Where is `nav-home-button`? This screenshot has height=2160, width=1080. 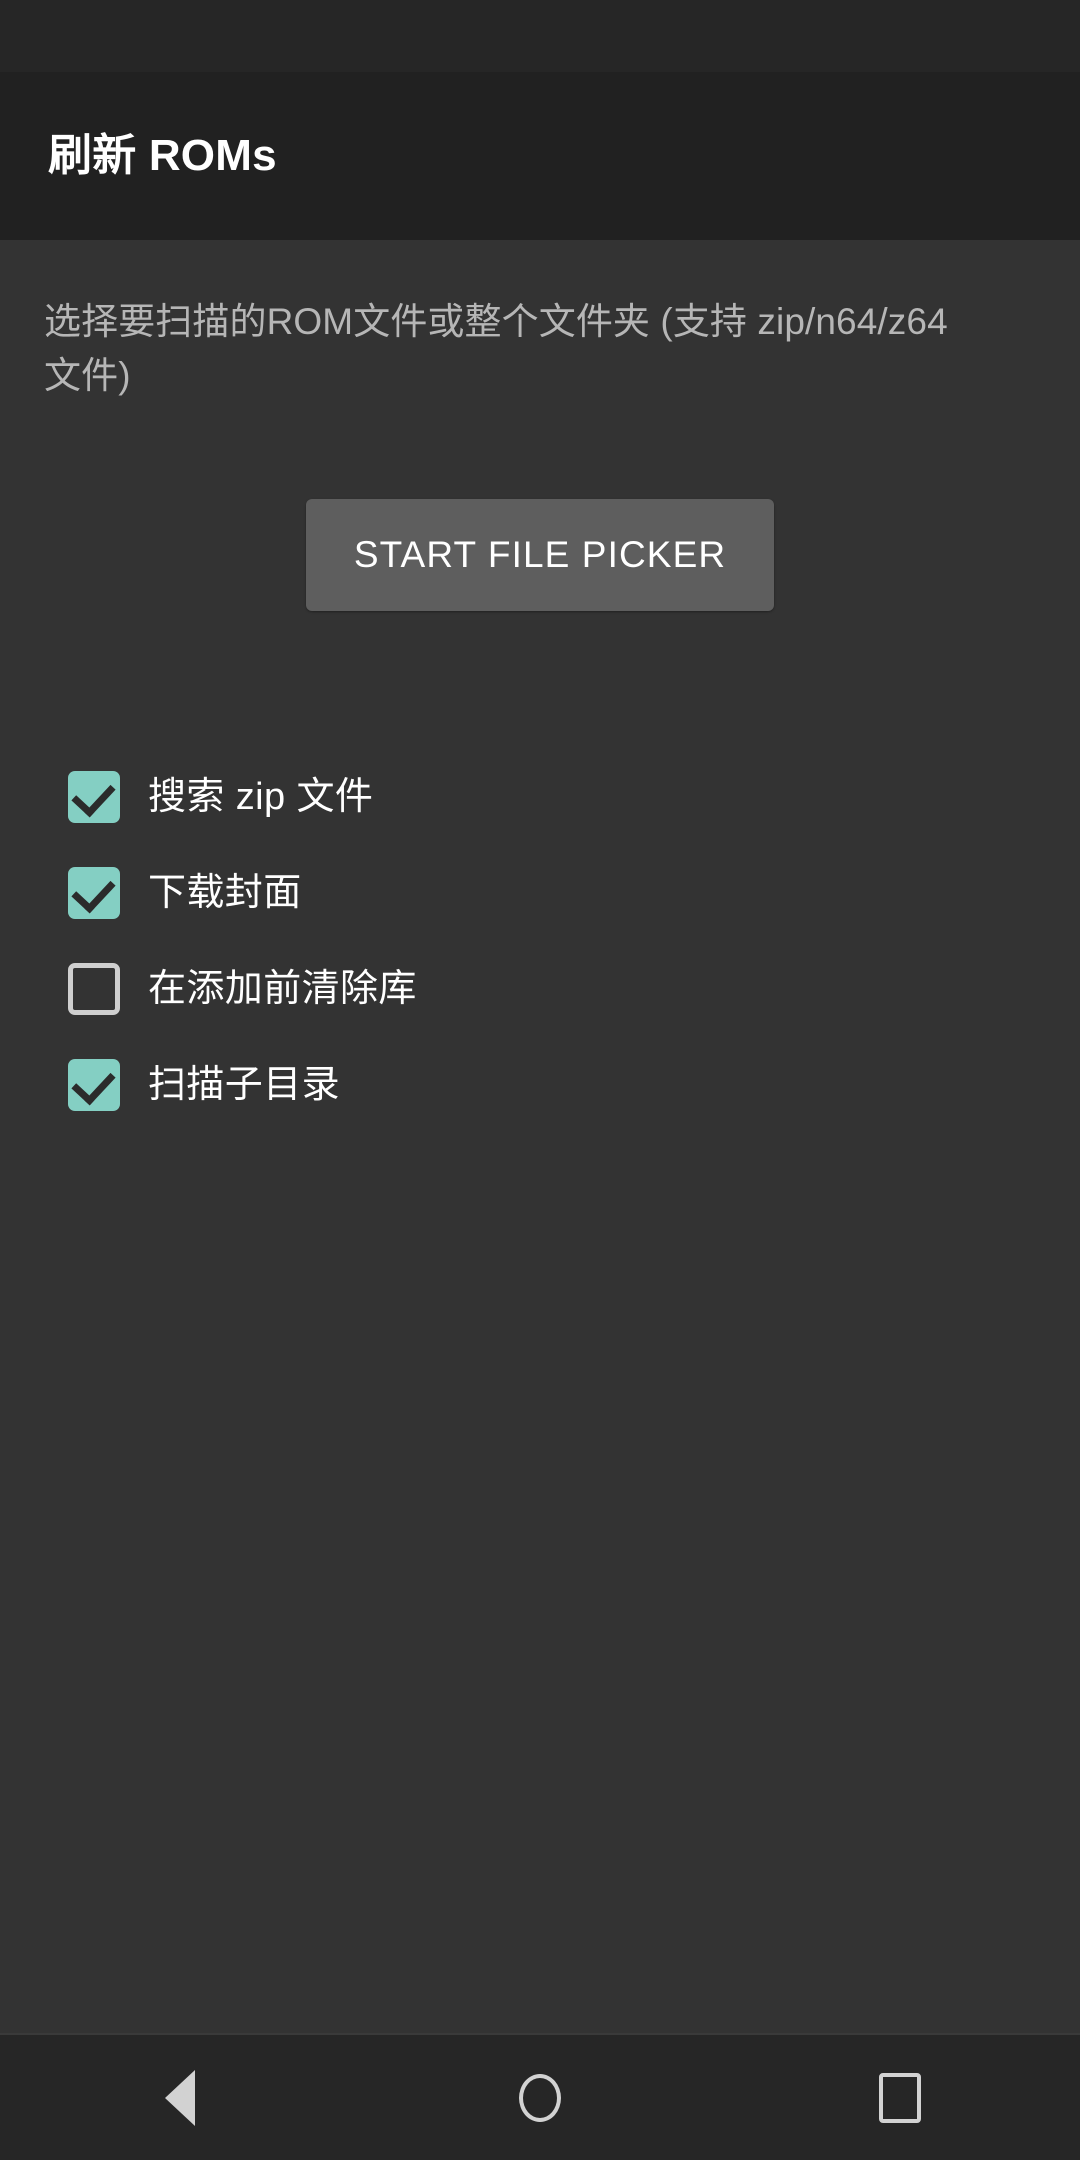 nav-home-button is located at coordinates (540, 2097).